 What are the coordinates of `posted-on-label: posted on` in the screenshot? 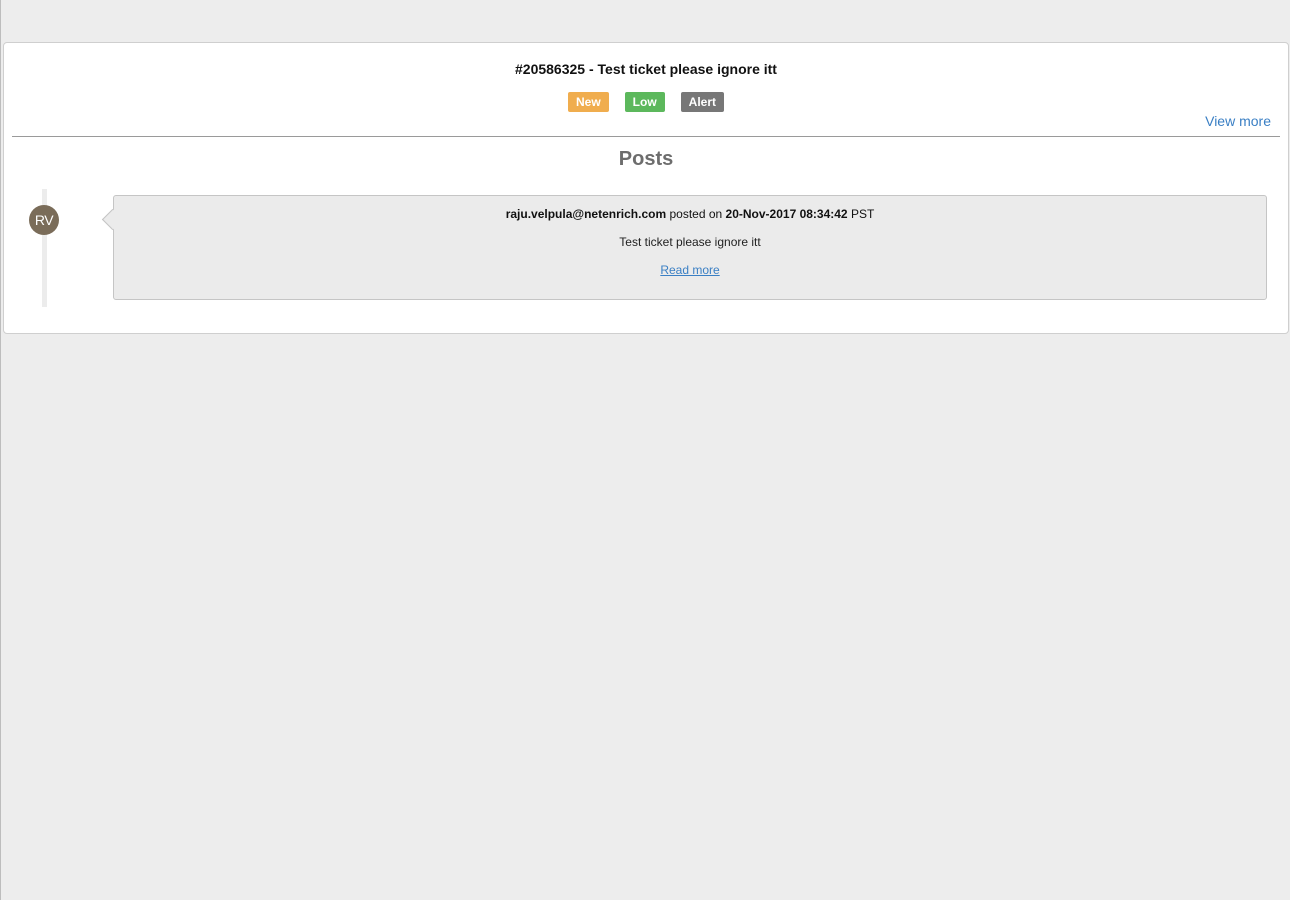 It's located at (696, 214).